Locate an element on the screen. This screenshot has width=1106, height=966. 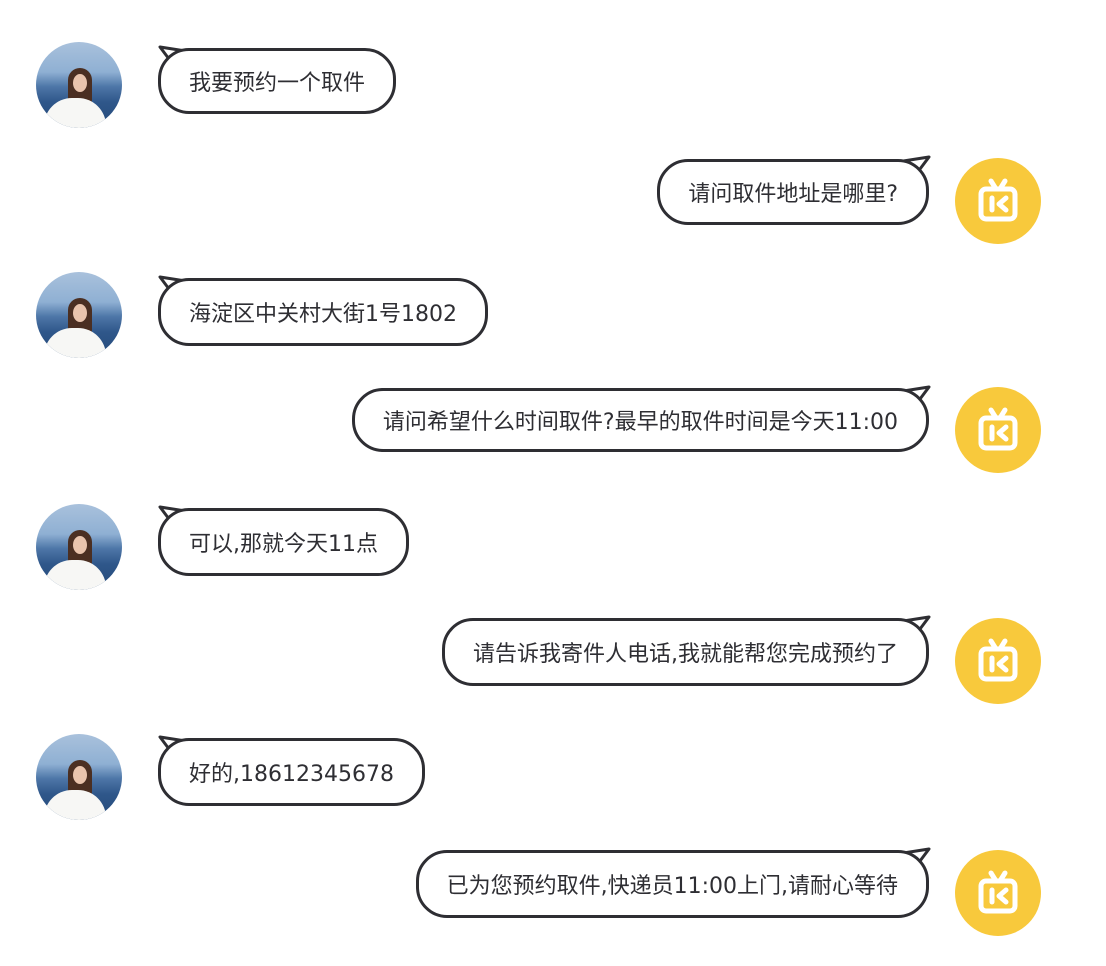
message-text: 好的,18612345678 is located at coordinates (291, 774).